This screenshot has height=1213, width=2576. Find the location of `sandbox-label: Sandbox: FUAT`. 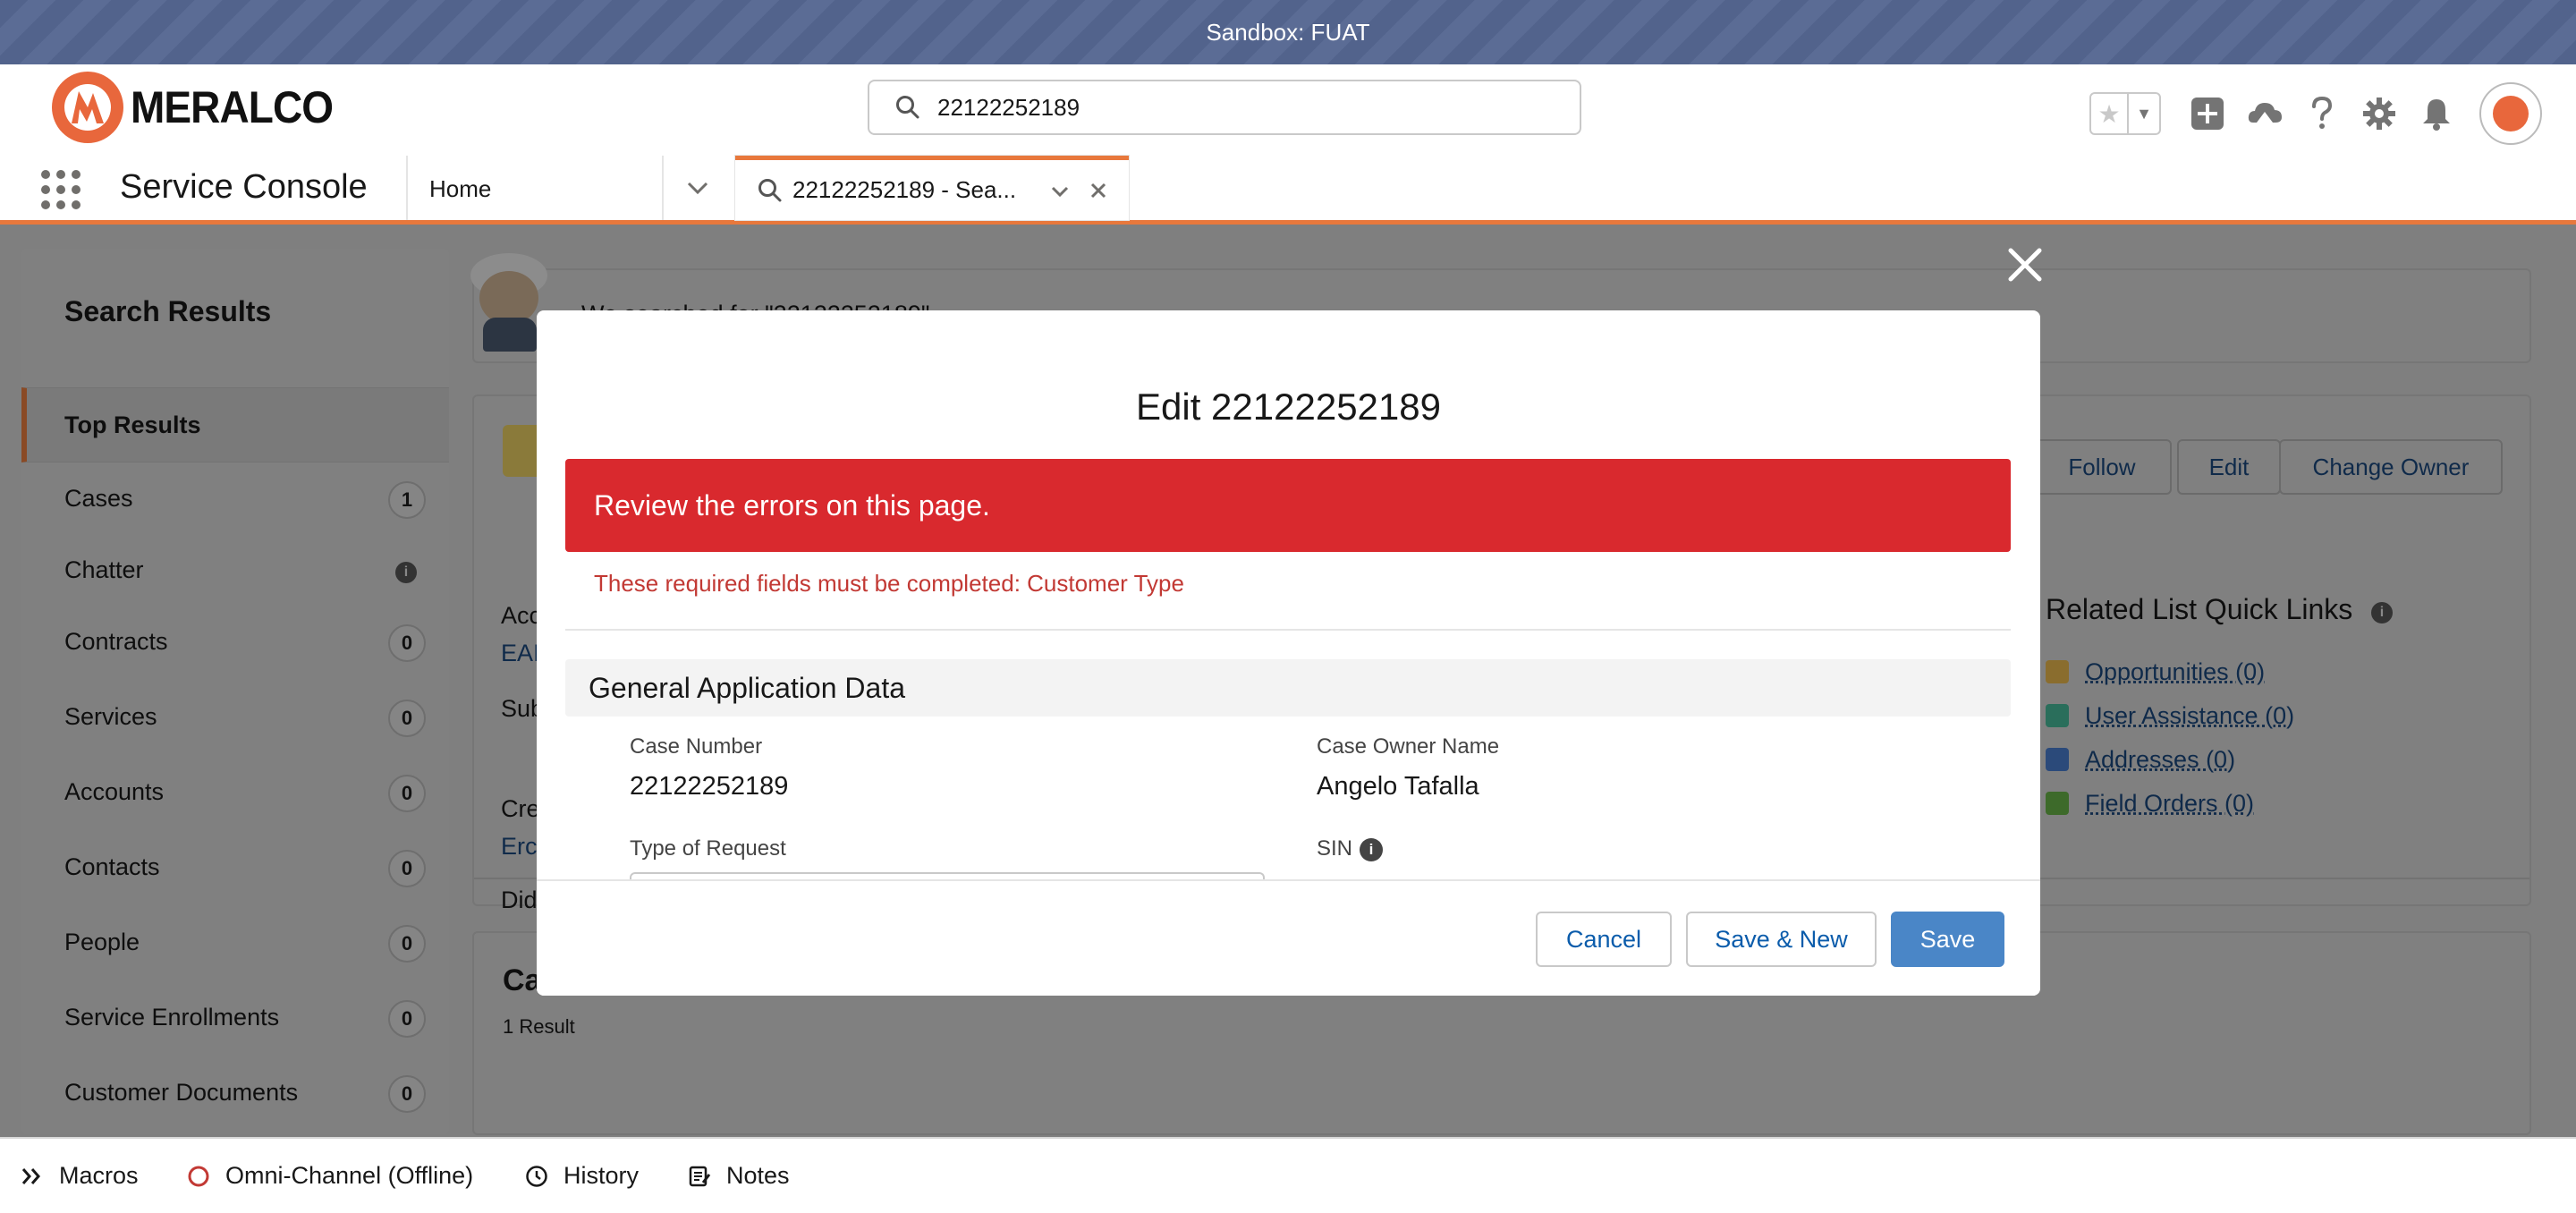

sandbox-label: Sandbox: FUAT is located at coordinates (1288, 32).